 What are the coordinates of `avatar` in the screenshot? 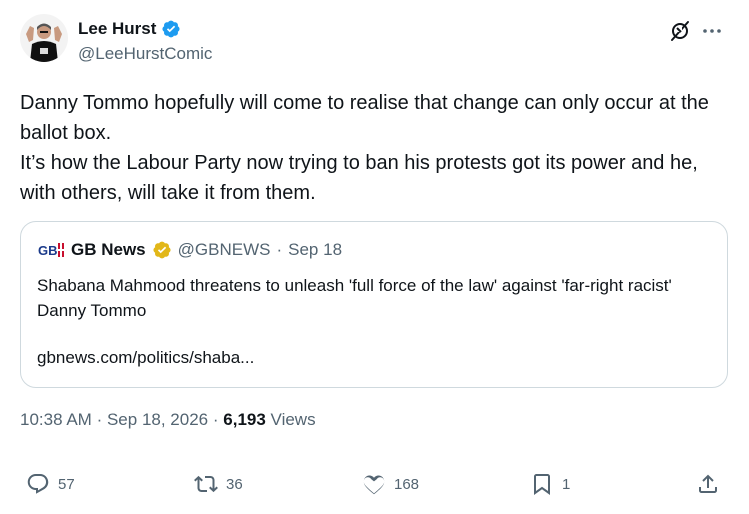 It's located at (44, 38).